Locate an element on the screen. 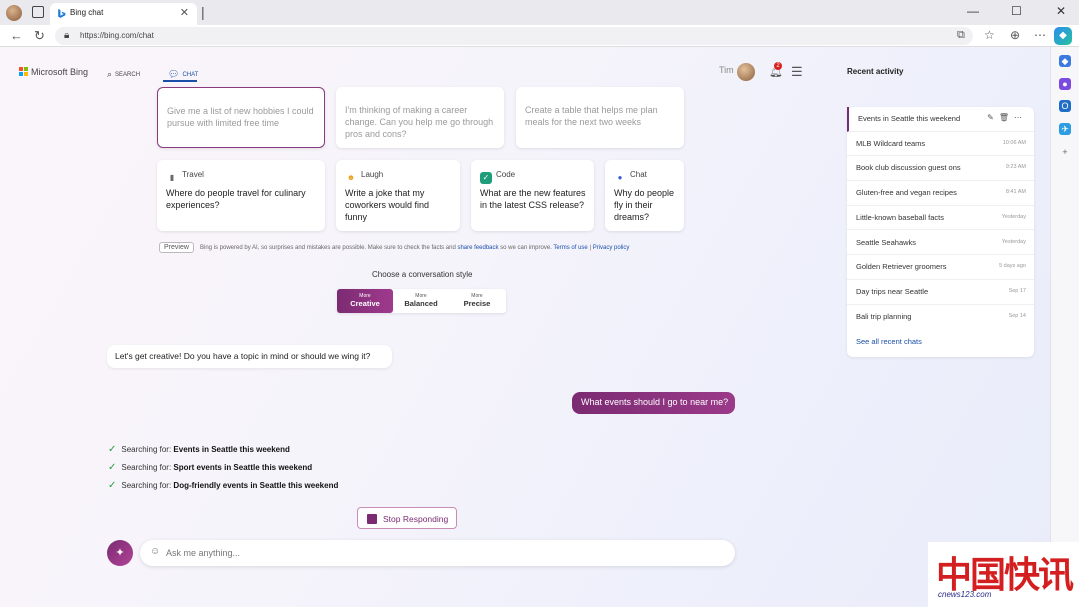 Image resolution: width=1079 pixels, height=607 pixels. more-options-icon: ⋯ is located at coordinates (1020, 117).